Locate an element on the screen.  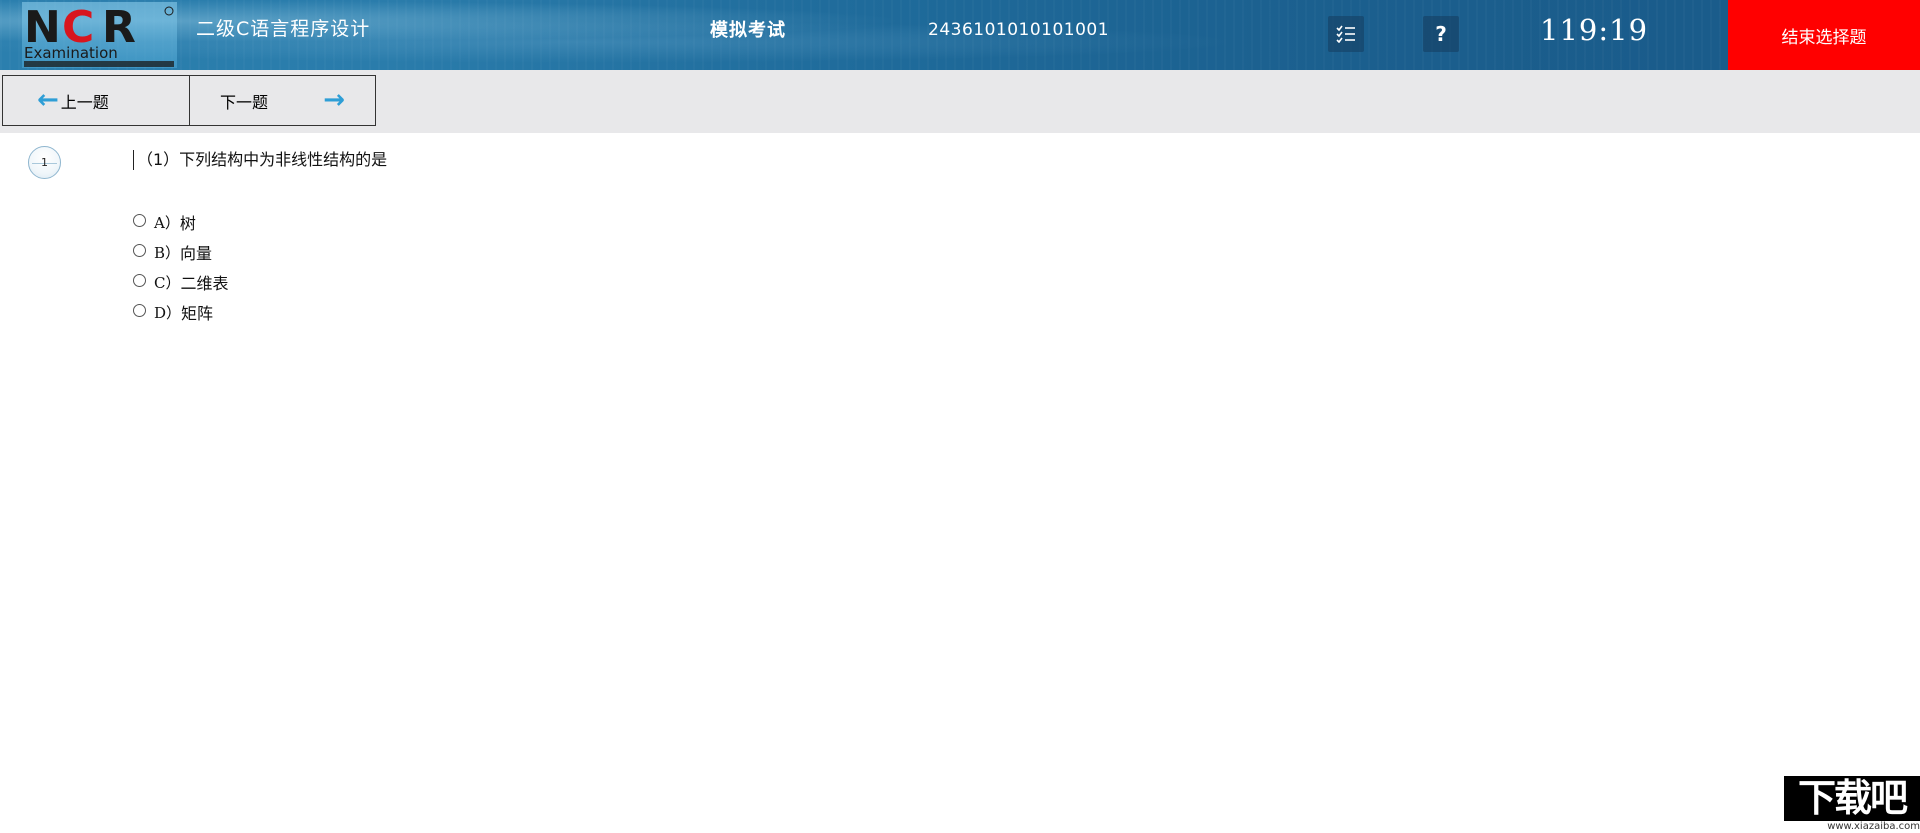
next-question-label: 下一题 is located at coordinates (244, 102).